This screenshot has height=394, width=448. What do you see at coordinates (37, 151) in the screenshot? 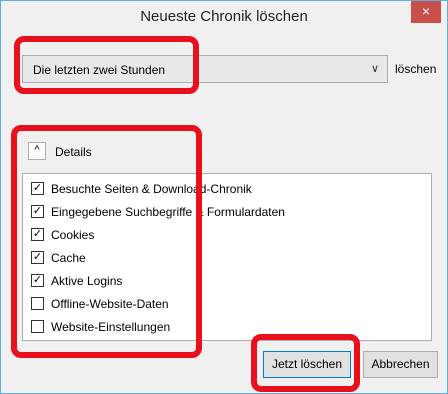
I see `details-toggle-button: ^` at bounding box center [37, 151].